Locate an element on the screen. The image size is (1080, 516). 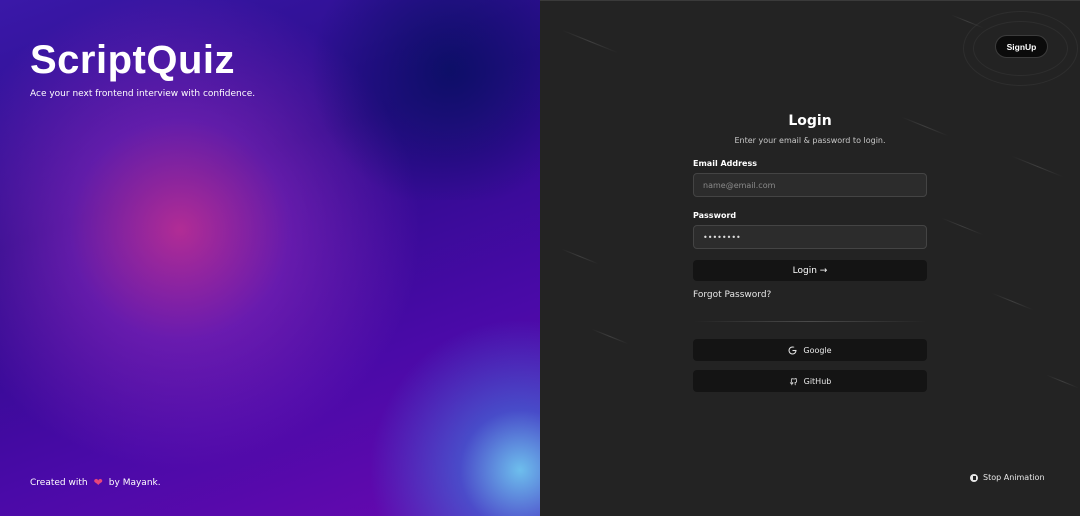
heart-icon: ❤ is located at coordinates (98, 482).